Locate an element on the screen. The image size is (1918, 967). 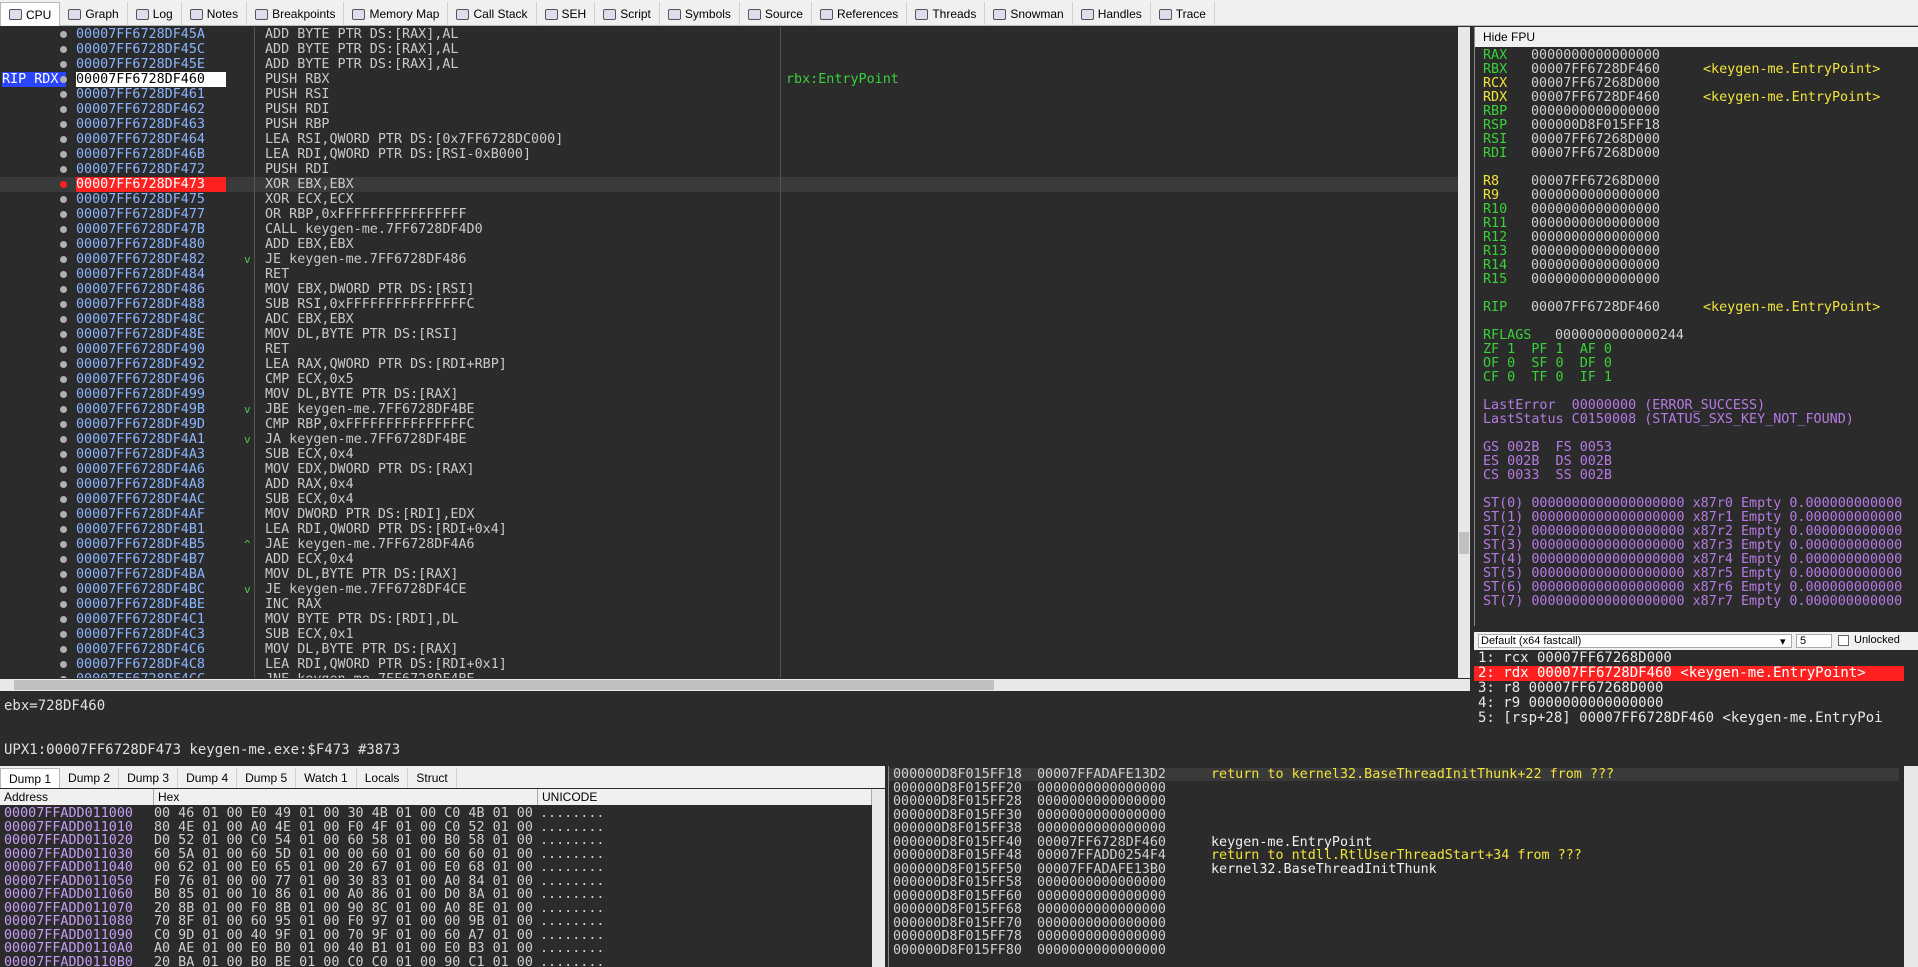
disasm-row: 00007FF6728DF461 PUSH RSI is located at coordinates (729, 94).